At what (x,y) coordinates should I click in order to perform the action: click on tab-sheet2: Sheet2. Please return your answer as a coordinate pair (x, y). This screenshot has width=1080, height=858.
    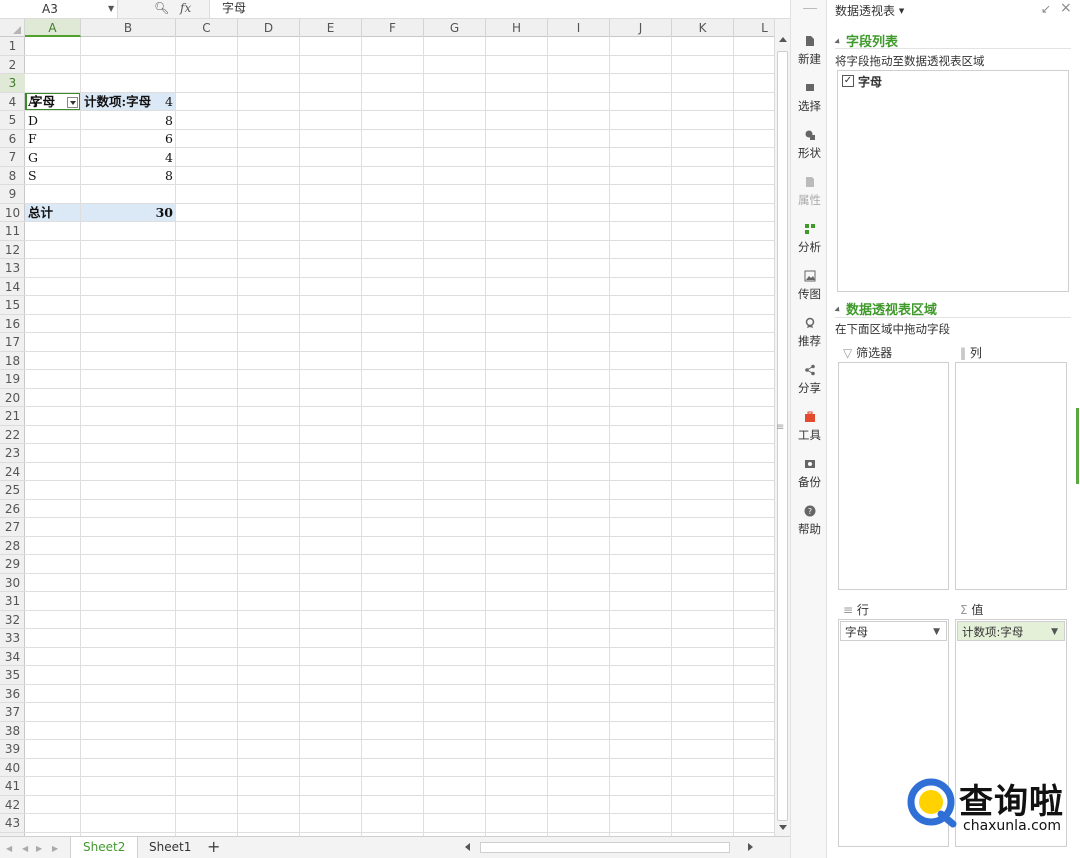
    Looking at the image, I should click on (104, 847).